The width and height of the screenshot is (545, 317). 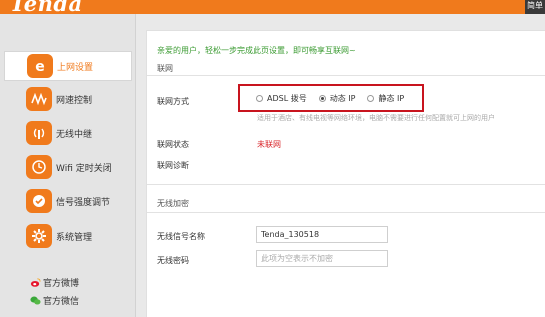 What do you see at coordinates (322, 234) in the screenshot?
I see `ssid-input` at bounding box center [322, 234].